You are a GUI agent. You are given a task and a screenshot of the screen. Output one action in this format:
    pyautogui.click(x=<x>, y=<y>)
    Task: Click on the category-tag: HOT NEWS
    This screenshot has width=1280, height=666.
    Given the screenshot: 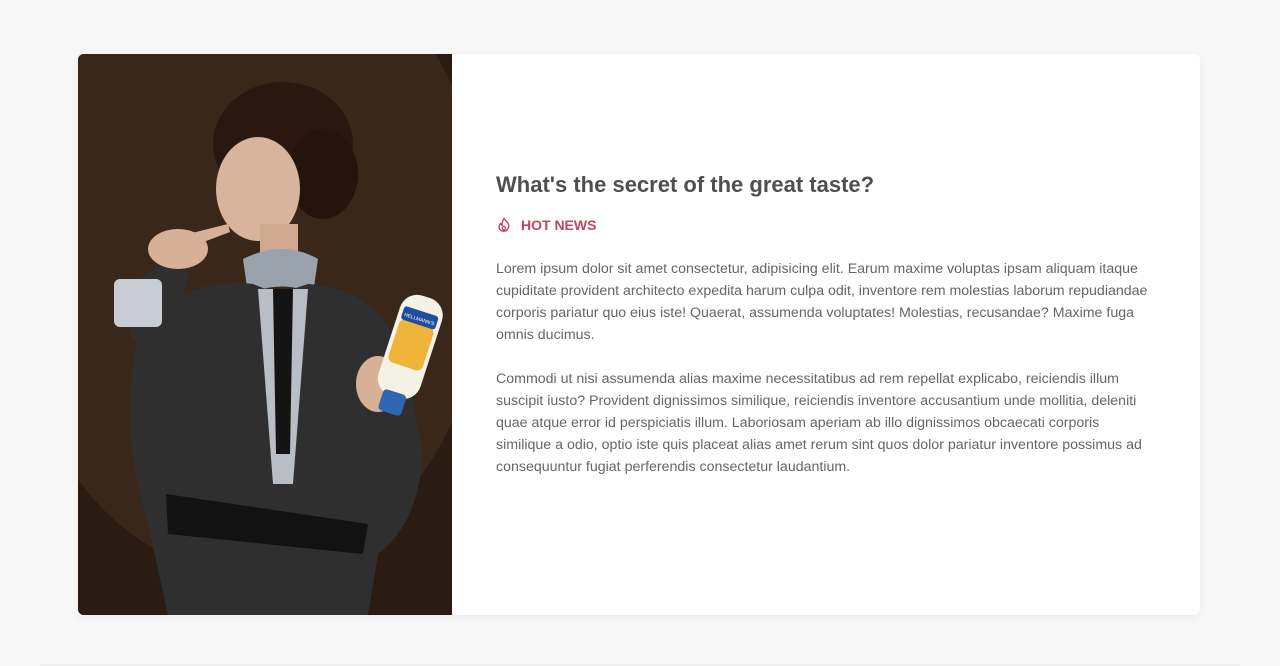 What is the action you would take?
    pyautogui.click(x=826, y=225)
    